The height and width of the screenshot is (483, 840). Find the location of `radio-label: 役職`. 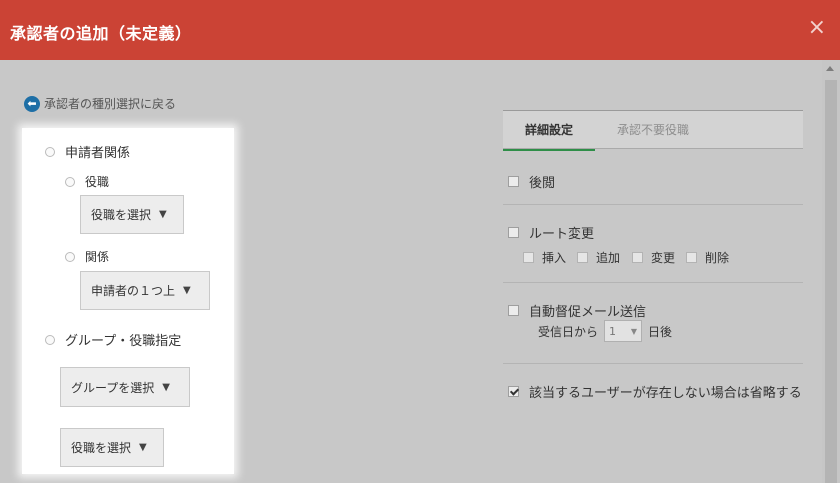

radio-label: 役職 is located at coordinates (97, 182).